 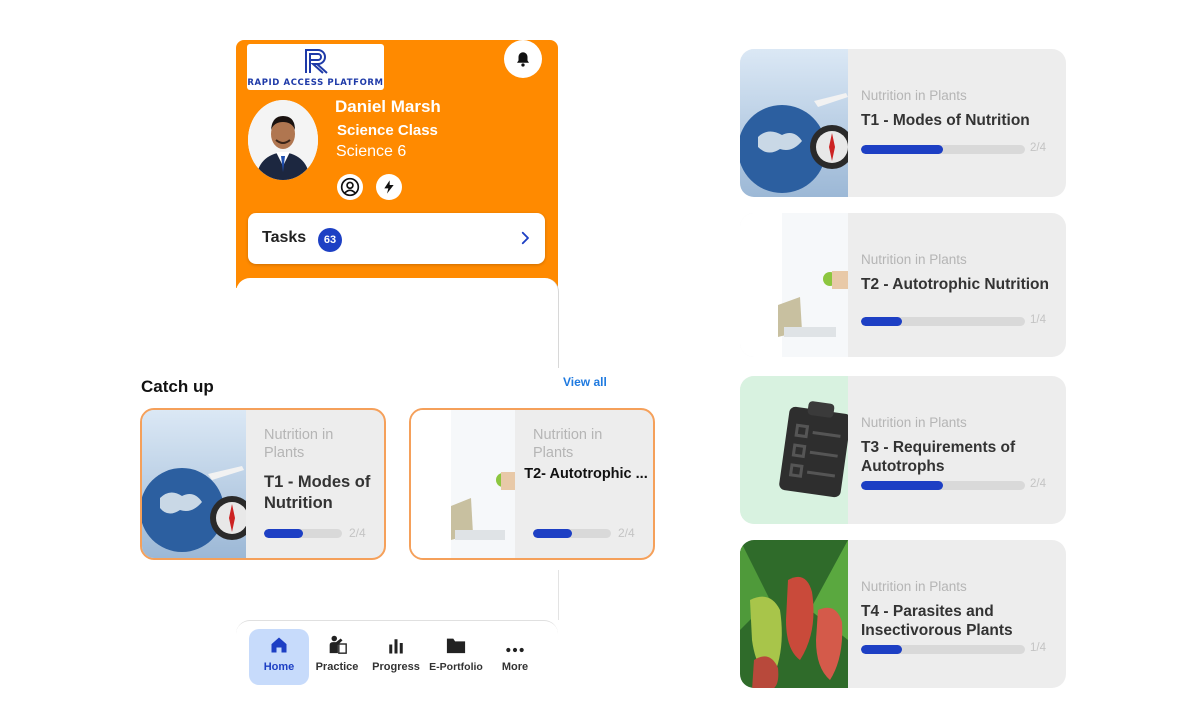 What do you see at coordinates (515, 667) in the screenshot?
I see `nav-label: More` at bounding box center [515, 667].